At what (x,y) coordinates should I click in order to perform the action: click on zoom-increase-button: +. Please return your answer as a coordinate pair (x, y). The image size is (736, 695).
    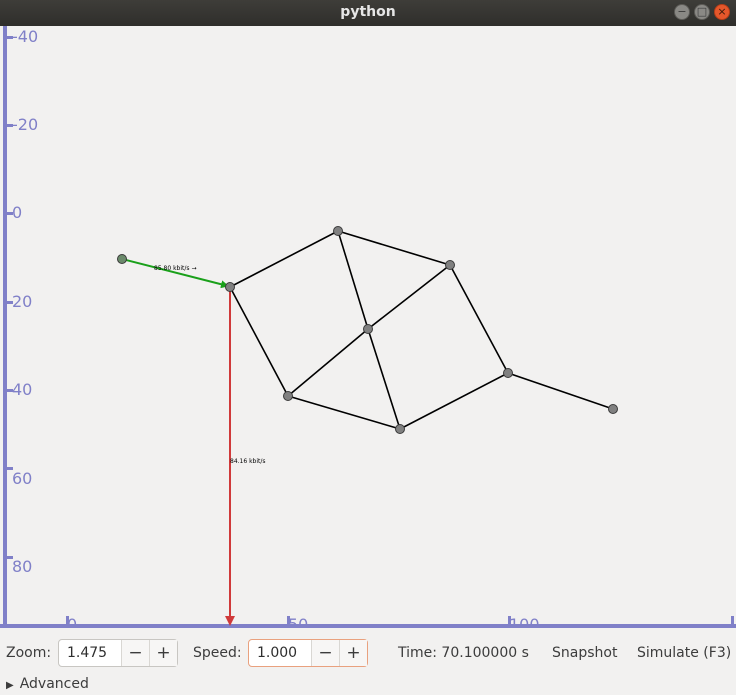
    Looking at the image, I should click on (163, 653).